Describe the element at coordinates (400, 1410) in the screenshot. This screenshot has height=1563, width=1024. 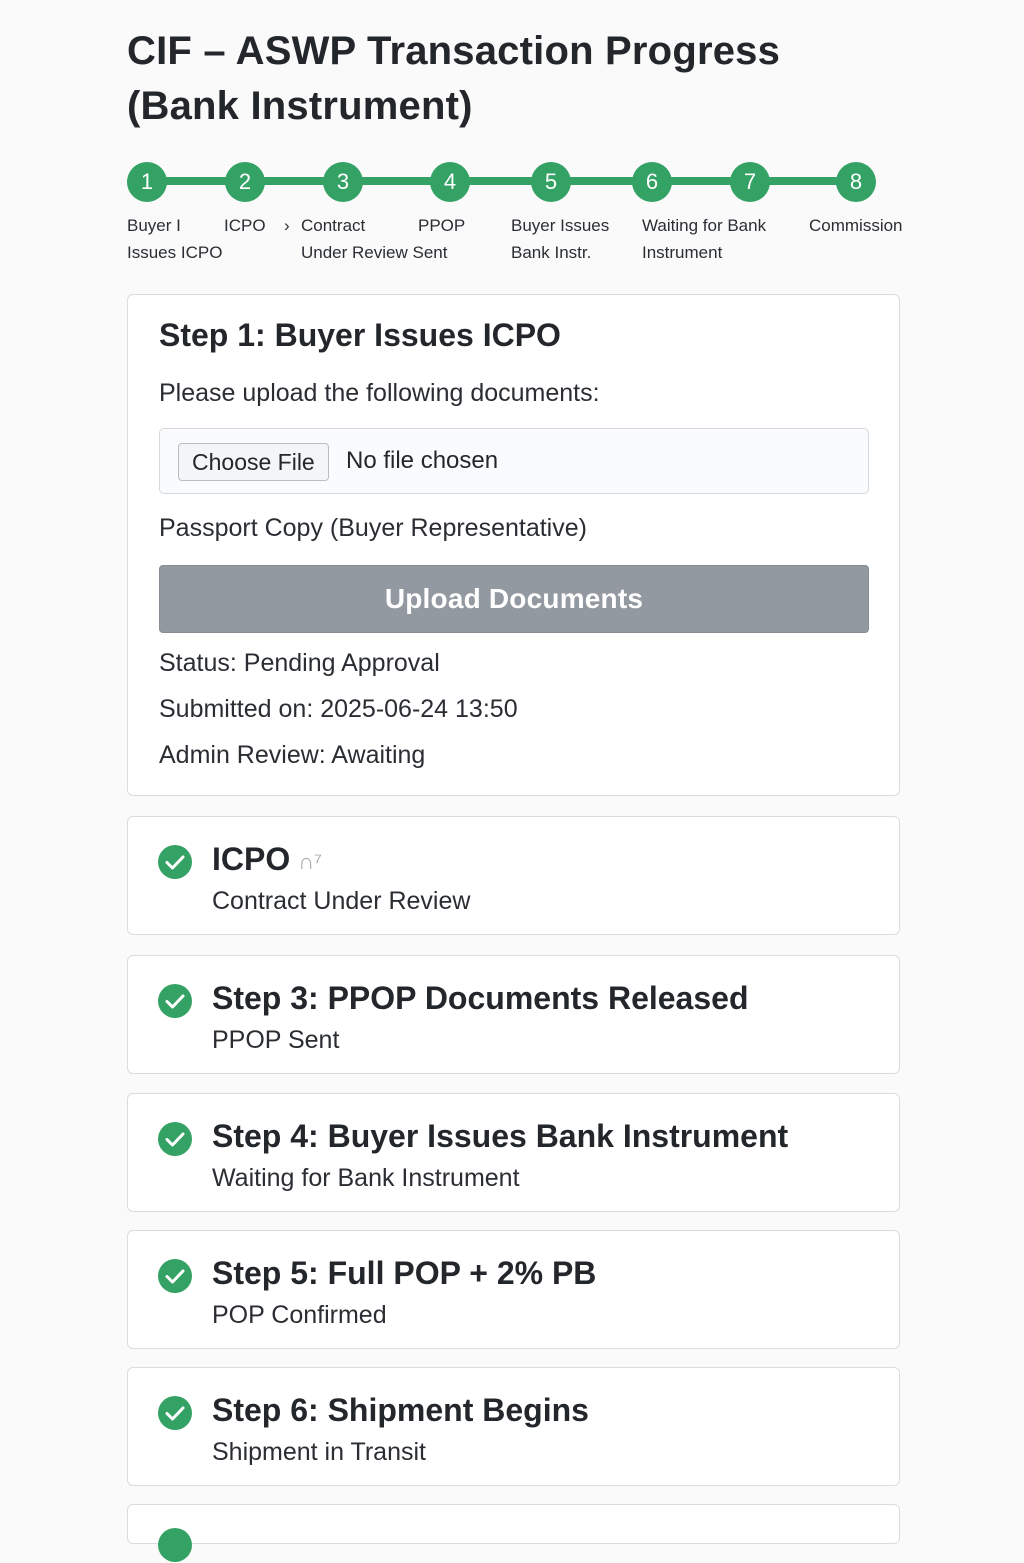
I see `completed-step-title: Step 6: Shipment Begins` at that location.